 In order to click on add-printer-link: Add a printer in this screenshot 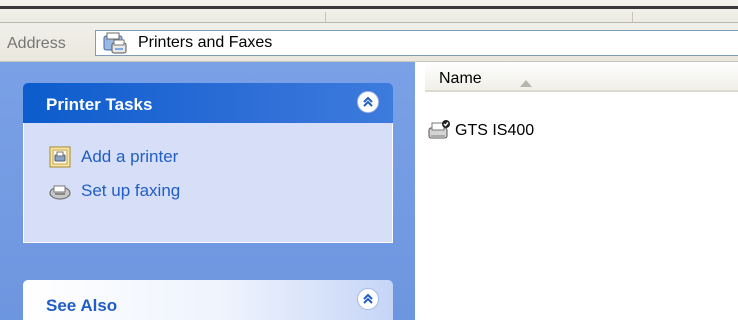, I will do `click(113, 157)`.